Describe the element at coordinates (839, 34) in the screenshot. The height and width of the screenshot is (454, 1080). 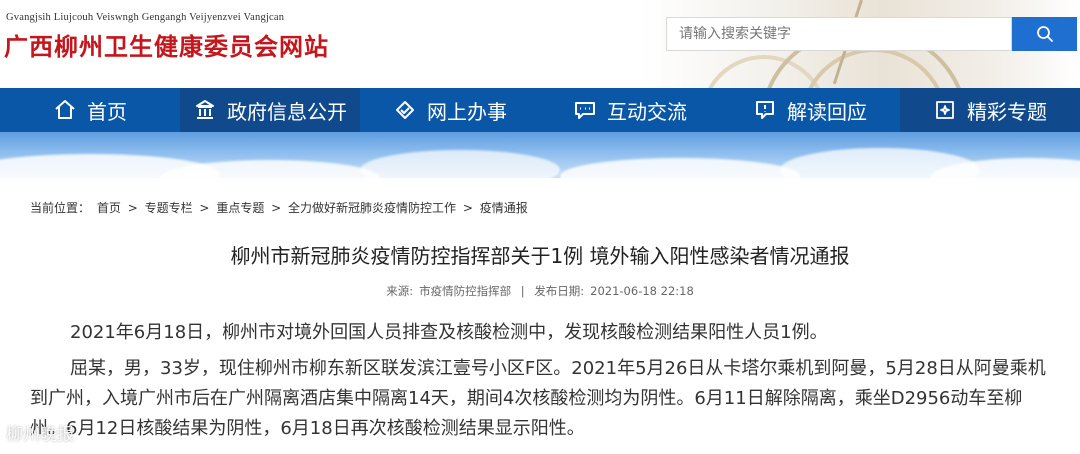
I see `search-input` at that location.